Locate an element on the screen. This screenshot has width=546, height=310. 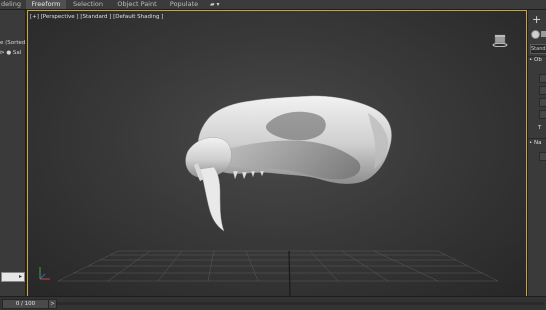
next-frame-button: > is located at coordinates (52, 304).